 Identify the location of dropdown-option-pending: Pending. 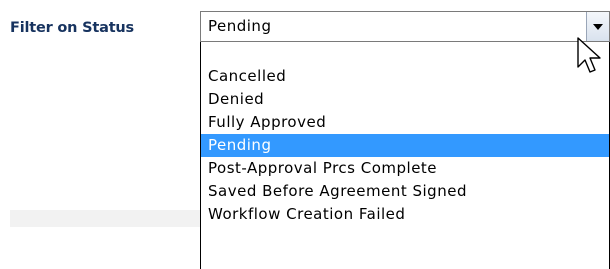
(405, 145).